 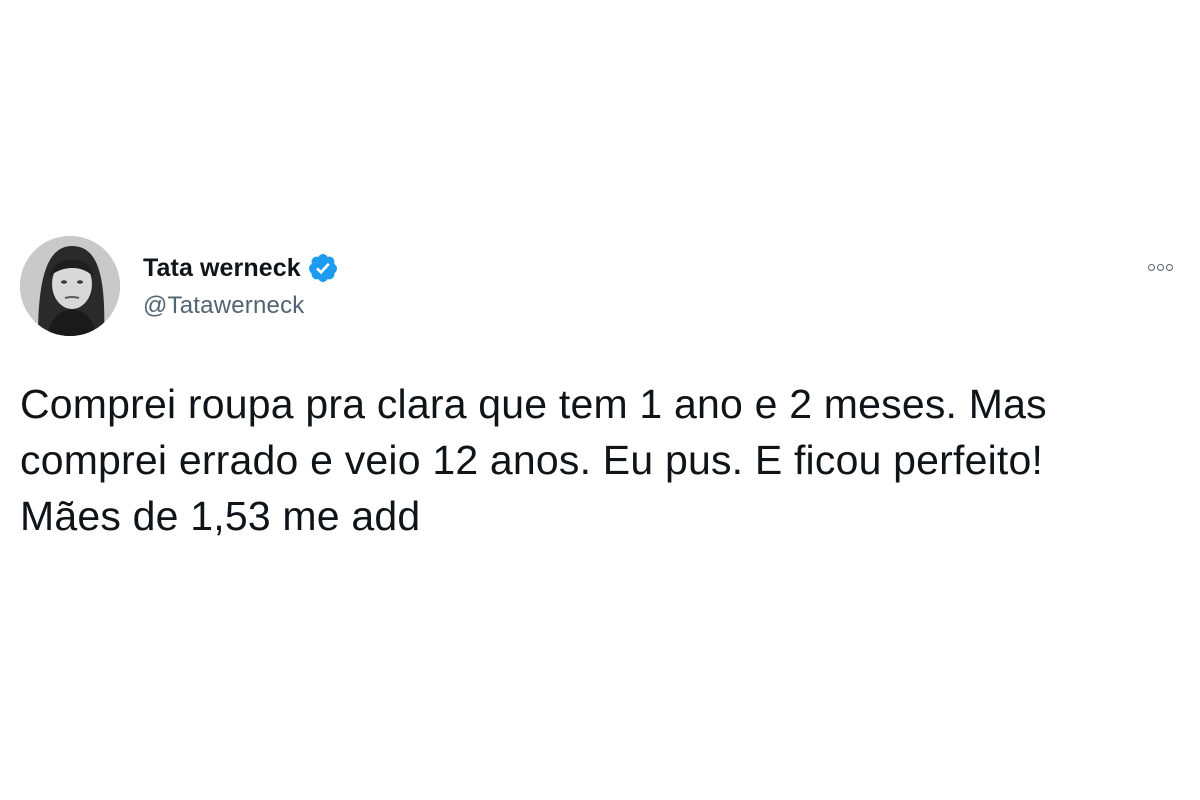 I want to click on avatar, so click(x=70, y=286).